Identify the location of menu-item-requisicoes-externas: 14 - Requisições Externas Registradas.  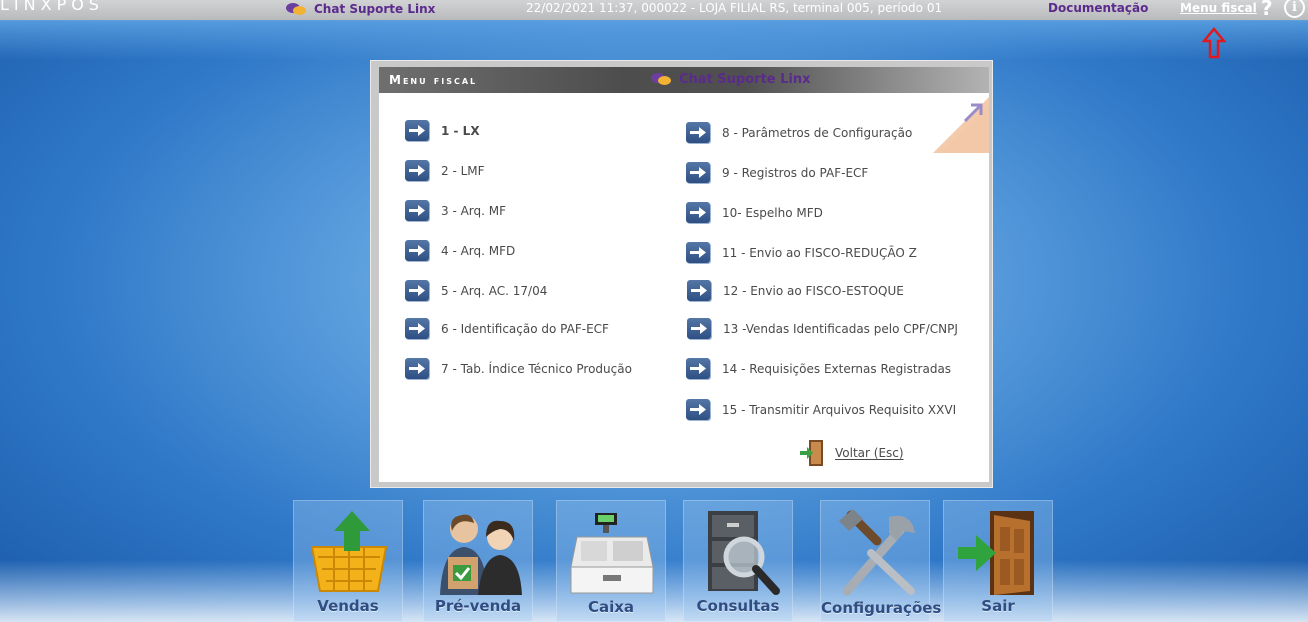
(818, 368).